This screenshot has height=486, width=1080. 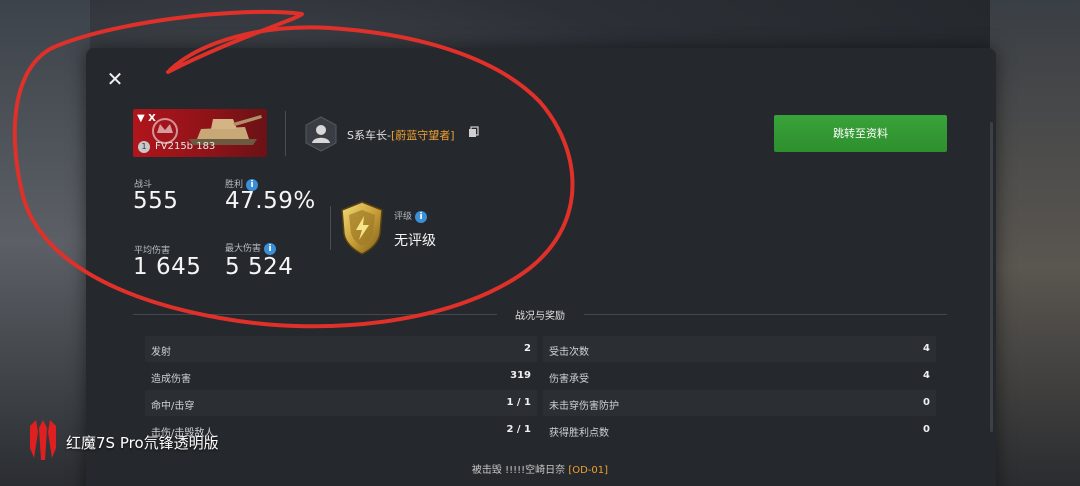 I want to click on player-nickname: S系车长-, so click(x=369, y=135).